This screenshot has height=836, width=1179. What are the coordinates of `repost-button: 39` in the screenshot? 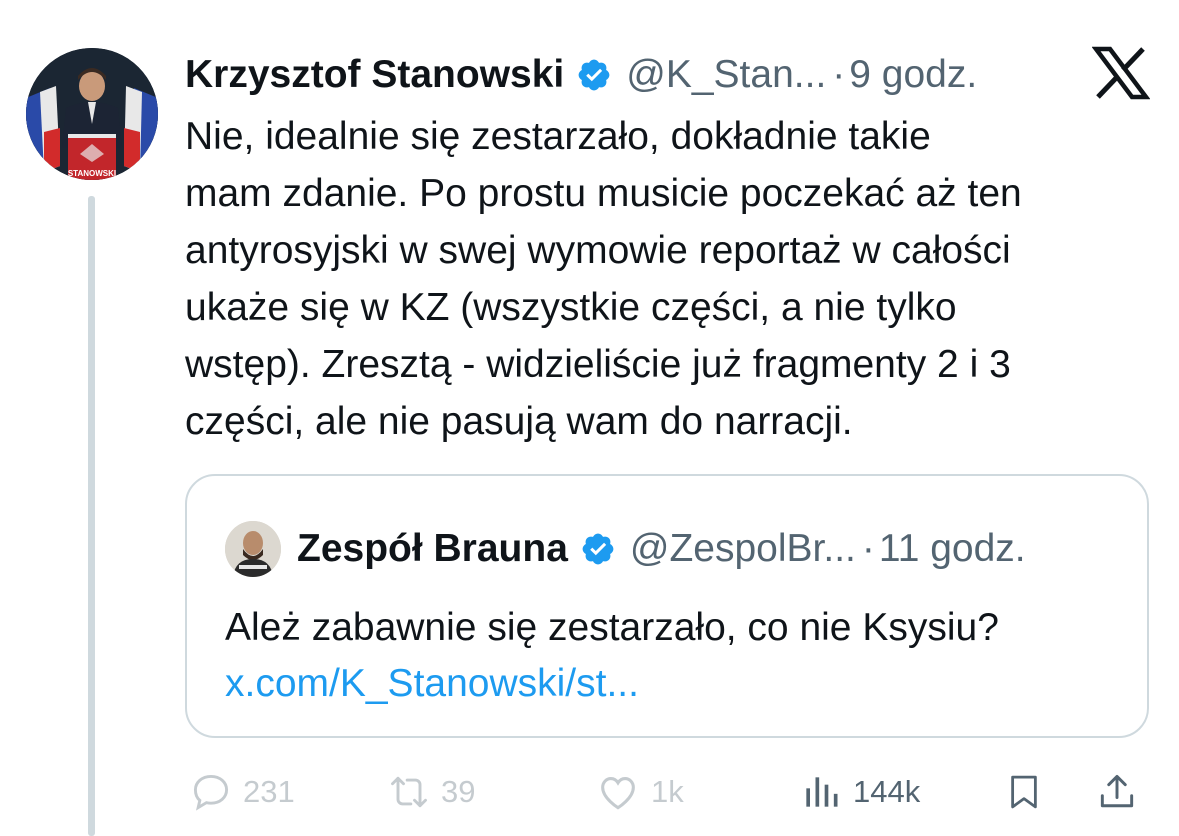 It's located at (431, 792).